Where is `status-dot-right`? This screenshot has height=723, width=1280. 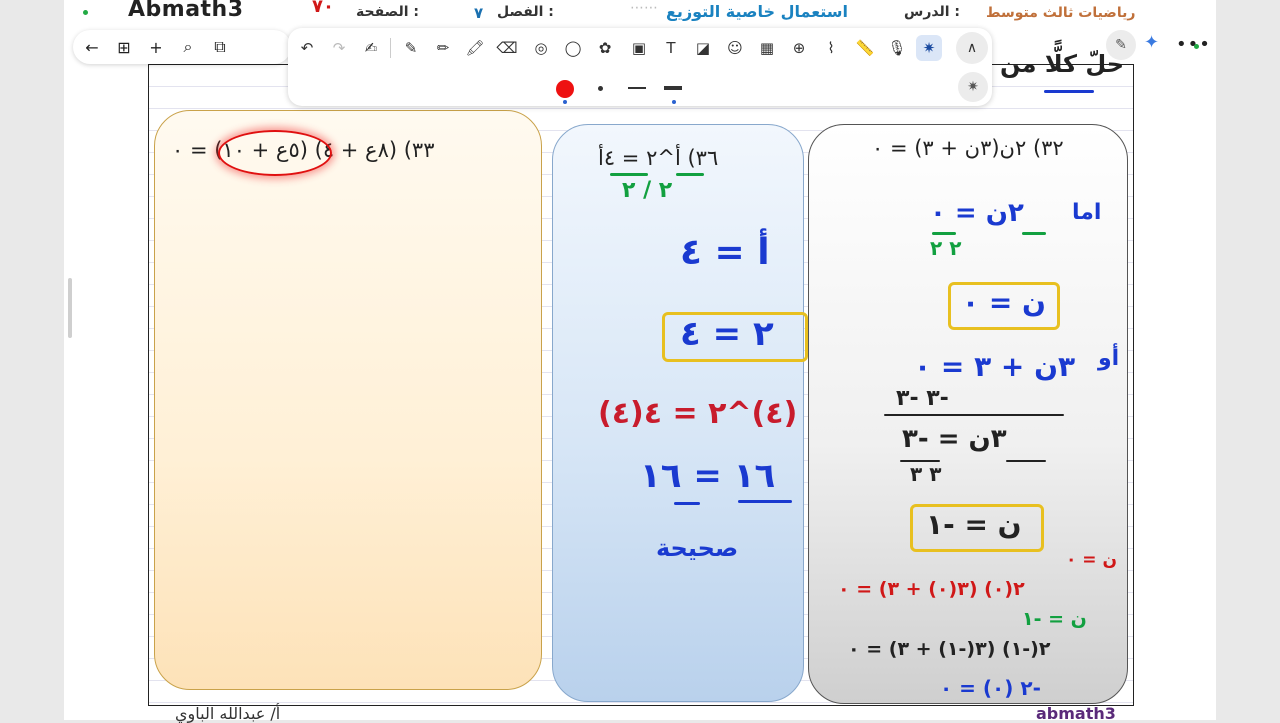
status-dot-right is located at coordinates (1196, 46).